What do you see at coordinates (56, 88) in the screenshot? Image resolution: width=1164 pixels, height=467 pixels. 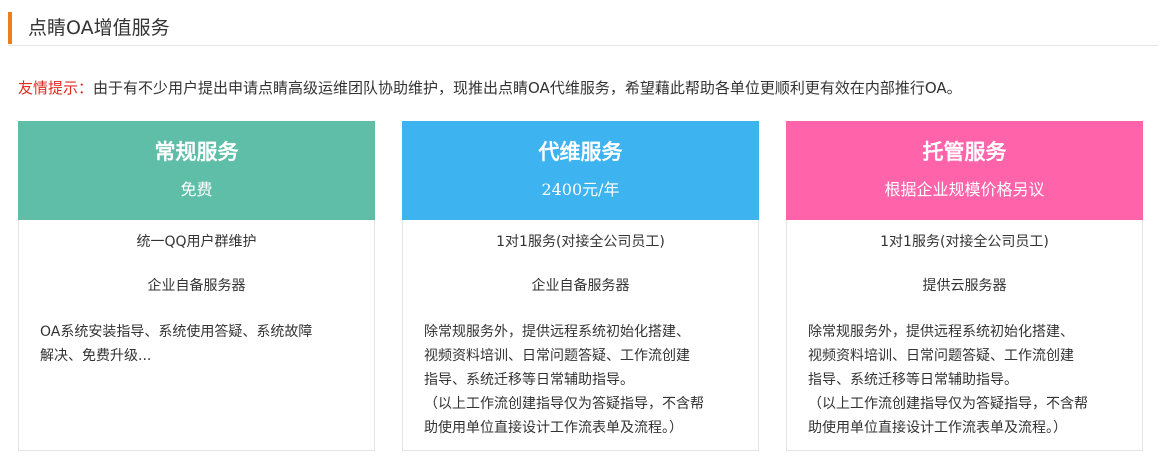 I see `notice-label: 友情提示：` at bounding box center [56, 88].